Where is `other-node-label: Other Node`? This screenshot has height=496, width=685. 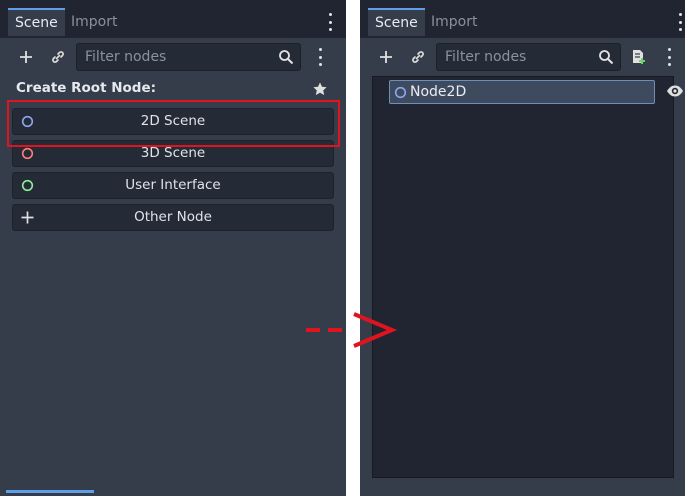 other-node-label: Other Node is located at coordinates (173, 217).